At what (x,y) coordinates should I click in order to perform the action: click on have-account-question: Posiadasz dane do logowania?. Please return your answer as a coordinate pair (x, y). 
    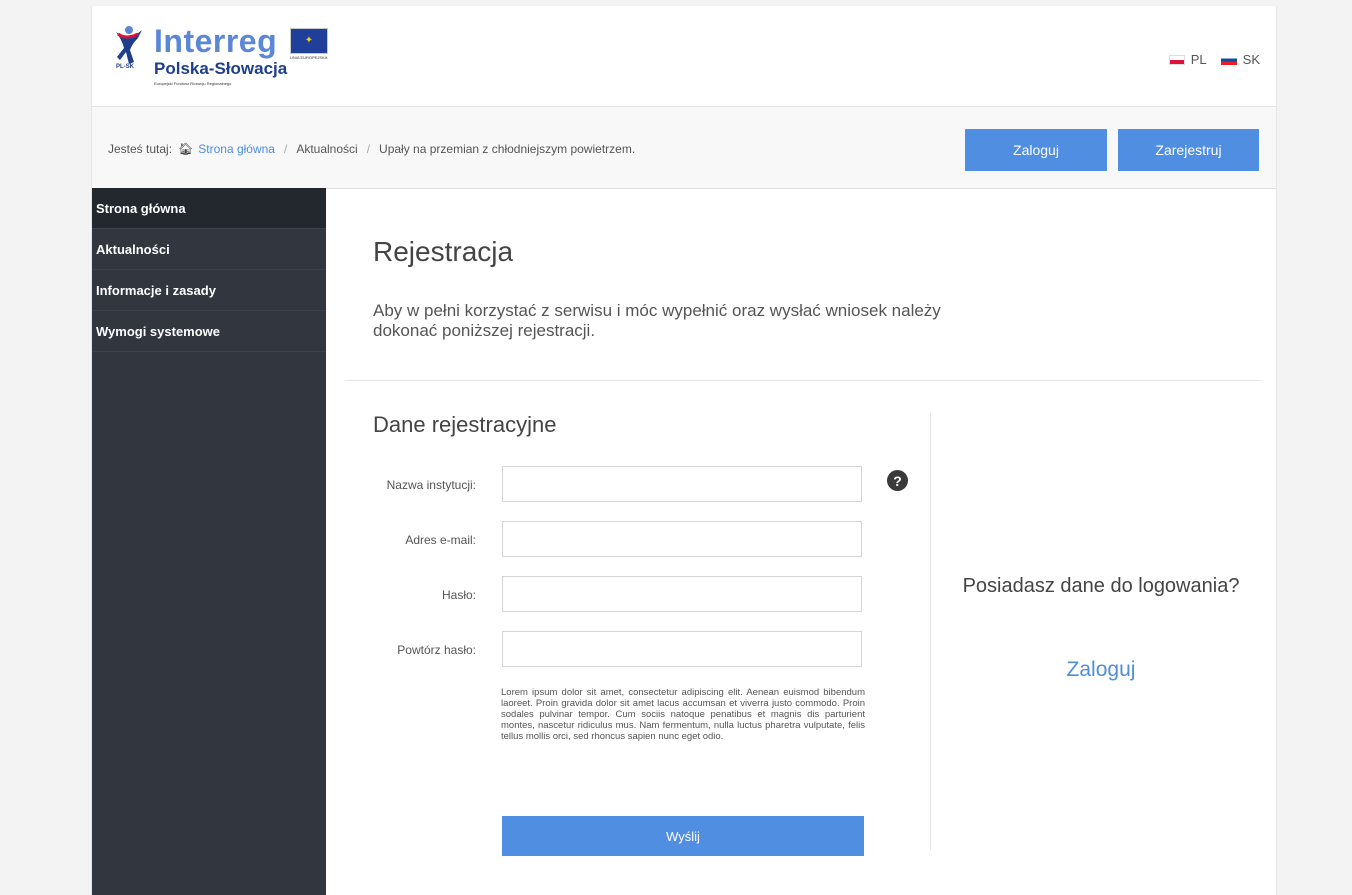
    Looking at the image, I should click on (1101, 586).